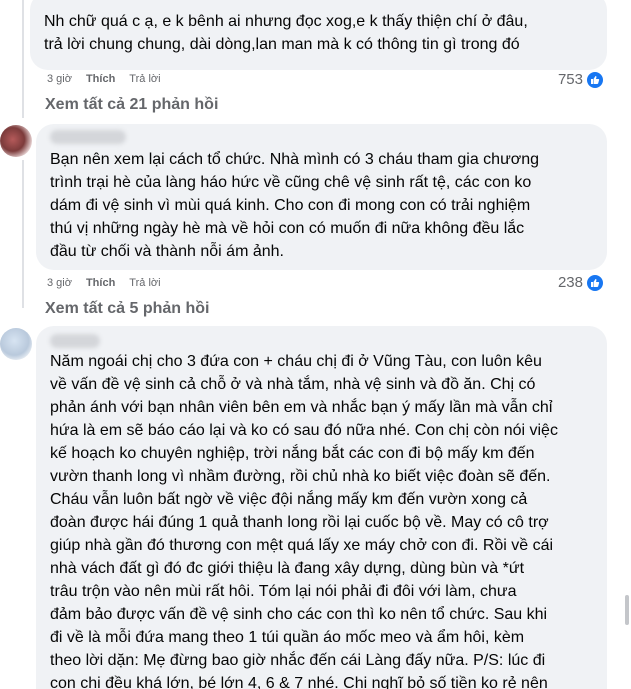 This screenshot has height=689, width=631. Describe the element at coordinates (131, 105) in the screenshot. I see `see-all-replies-link: Xem tất cả 21 phản hồi` at that location.